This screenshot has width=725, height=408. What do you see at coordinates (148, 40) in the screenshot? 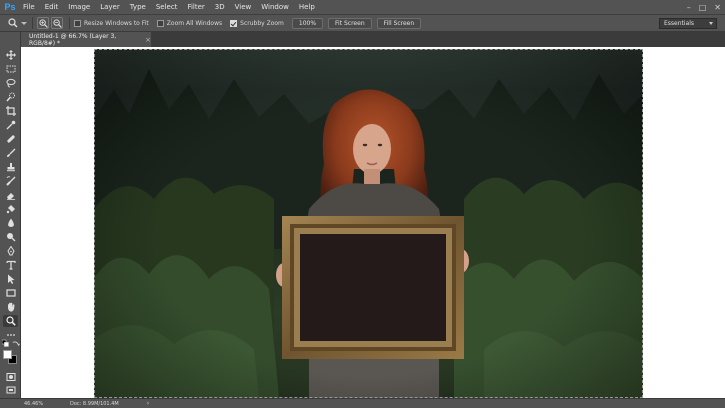
I see `close-tab-icon: ×` at bounding box center [148, 40].